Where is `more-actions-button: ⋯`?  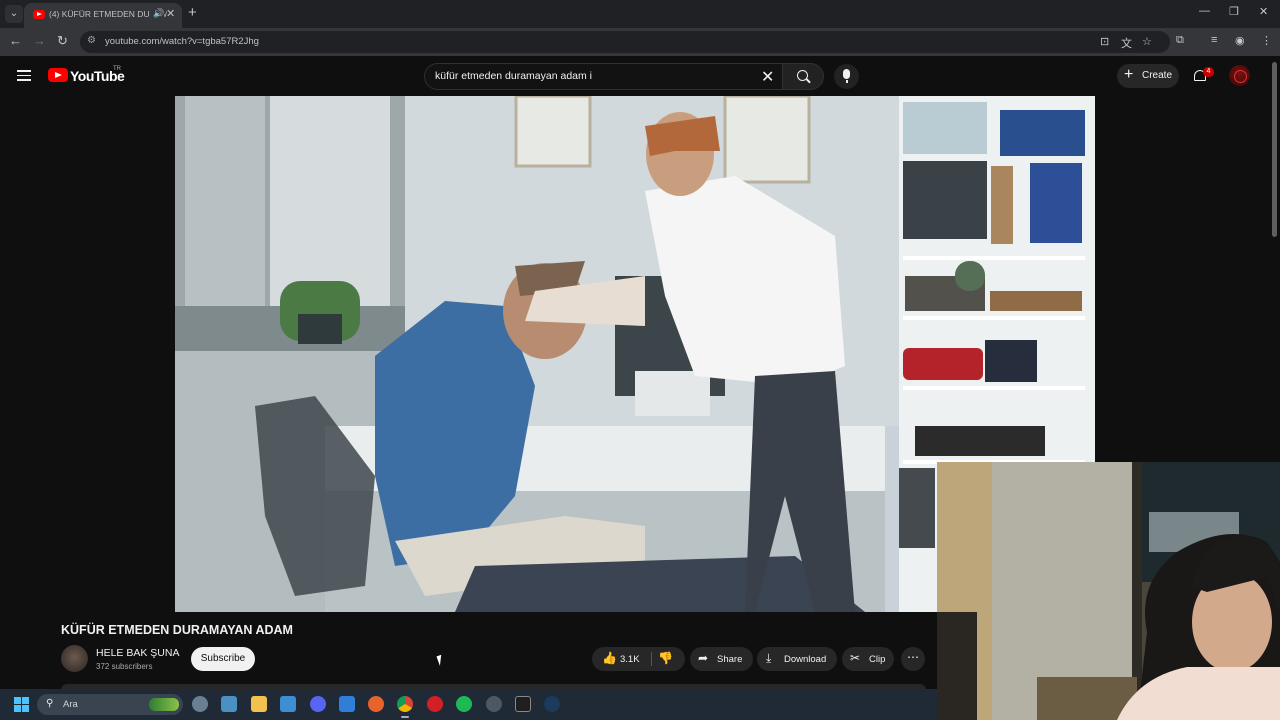
more-actions-button: ⋯ is located at coordinates (913, 659).